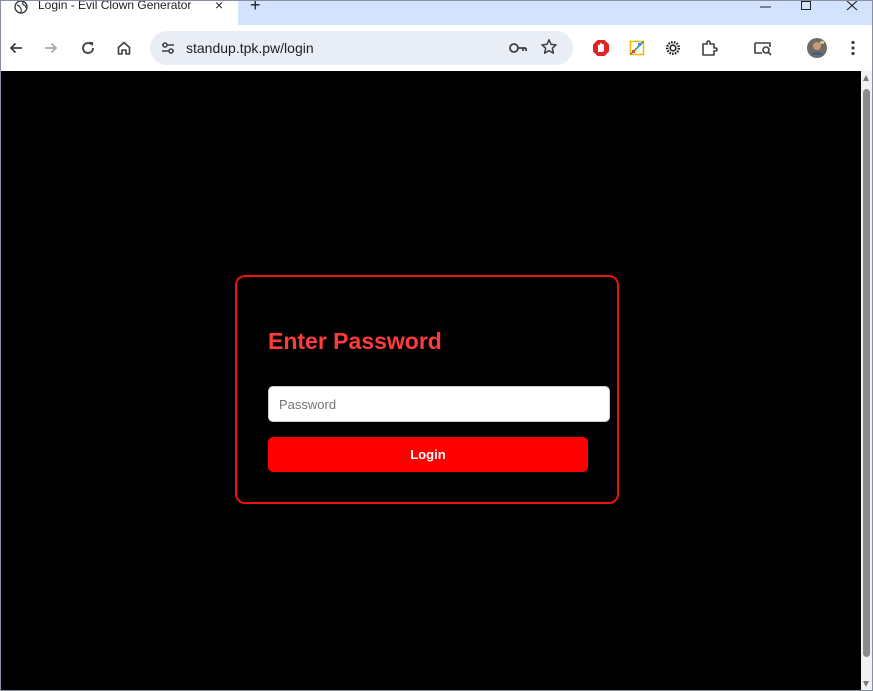 This screenshot has height=691, width=873. I want to click on bookmark-star-icon, so click(549, 47).